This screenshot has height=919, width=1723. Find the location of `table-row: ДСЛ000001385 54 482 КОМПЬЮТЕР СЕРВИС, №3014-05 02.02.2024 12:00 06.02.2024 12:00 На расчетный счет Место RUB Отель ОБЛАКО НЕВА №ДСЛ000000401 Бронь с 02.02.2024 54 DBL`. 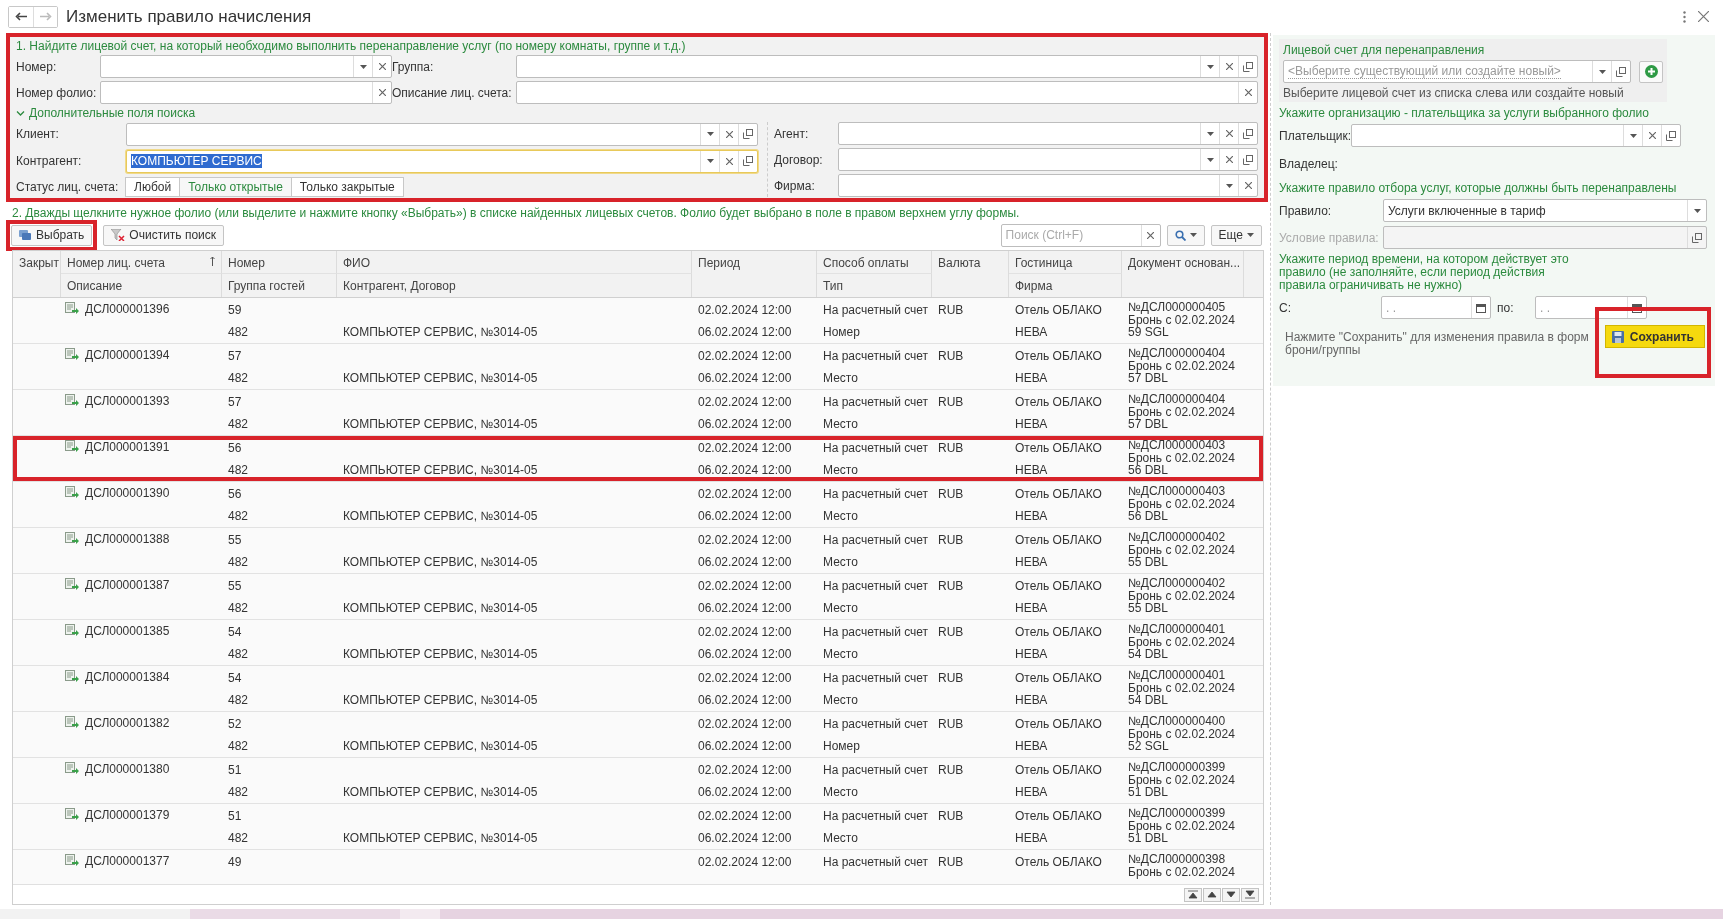

table-row: ДСЛ000001385 54 482 КОМПЬЮТЕР СЕРВИС, №3014-05 02.02.2024 12:00 06.02.2024 12:00 На расчетный счет Место RUB Отель ОБЛАКО НЕВА №ДСЛ000000401 Бронь с 02.02.2024 54 DBL is located at coordinates (638, 643).